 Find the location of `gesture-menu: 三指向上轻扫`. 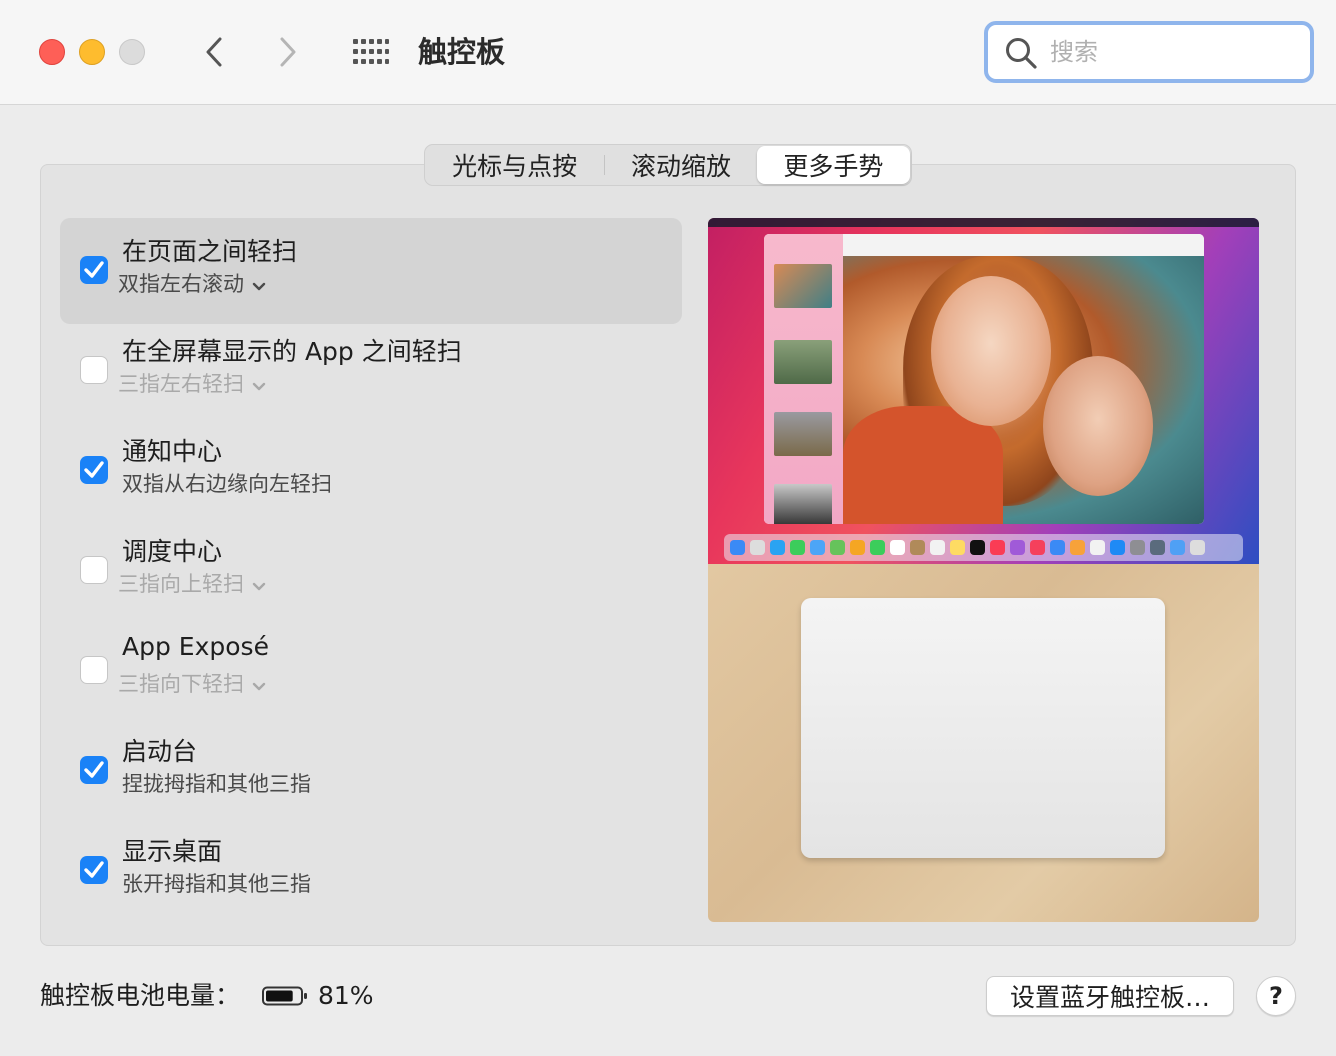

gesture-menu: 三指向上轻扫 is located at coordinates (192, 583).